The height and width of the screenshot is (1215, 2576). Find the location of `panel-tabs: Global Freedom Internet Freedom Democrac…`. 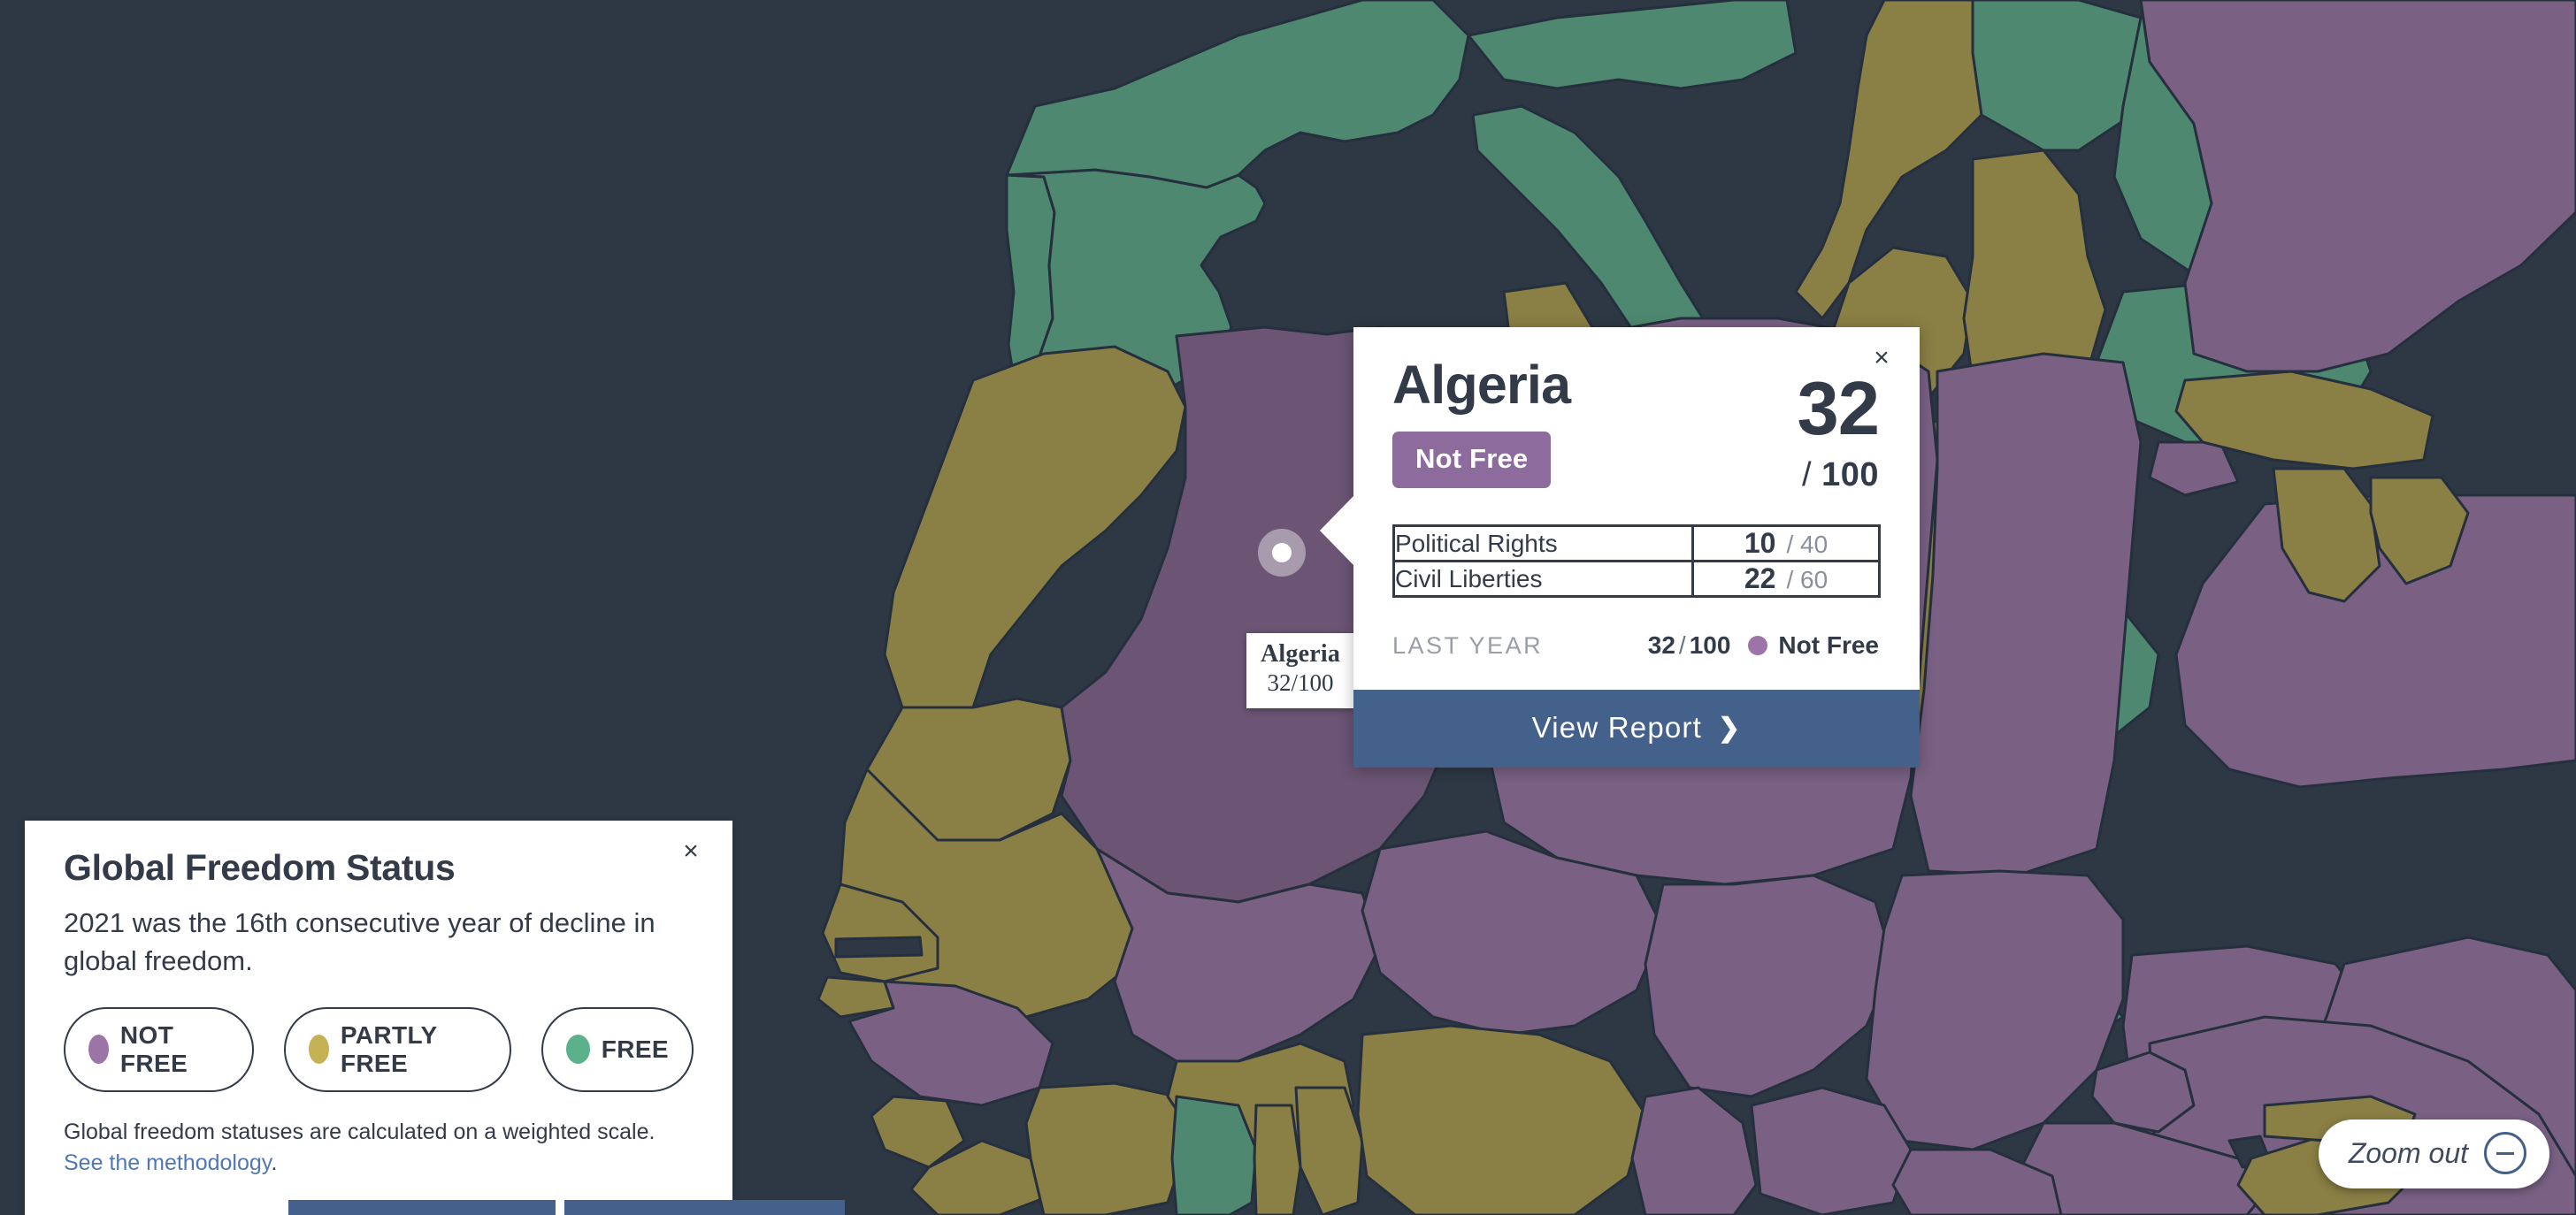

panel-tabs: Global Freedom Internet Freedom Democrac… is located at coordinates (435, 1207).